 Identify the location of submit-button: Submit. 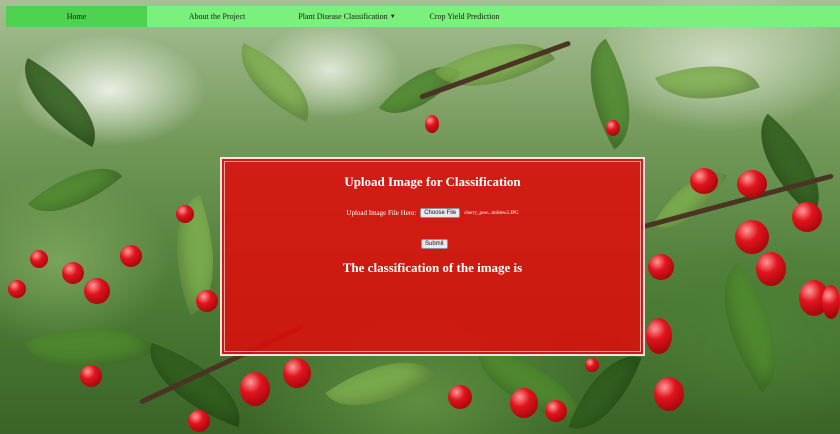
(434, 244).